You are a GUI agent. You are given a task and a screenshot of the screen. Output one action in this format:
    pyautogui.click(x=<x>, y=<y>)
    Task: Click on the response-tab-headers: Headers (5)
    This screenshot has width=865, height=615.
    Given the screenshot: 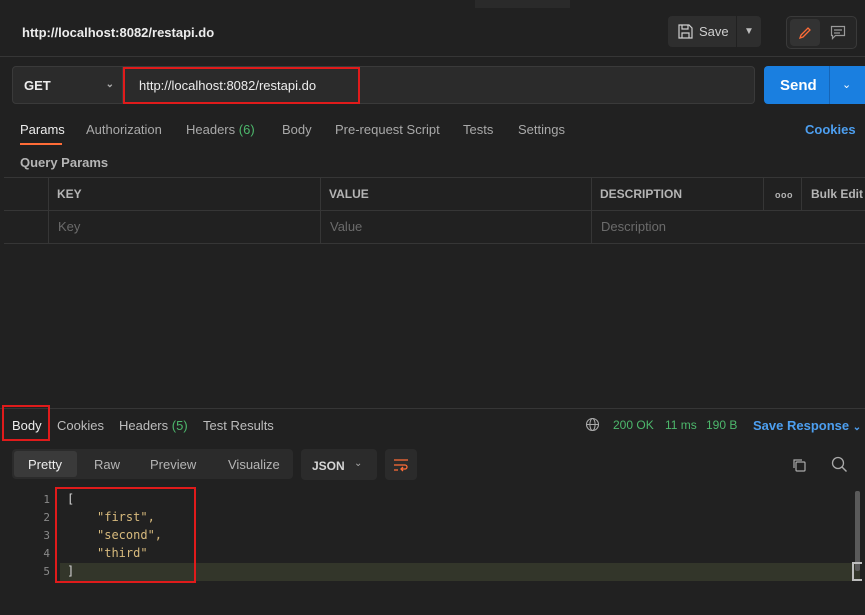 What is the action you would take?
    pyautogui.click(x=153, y=425)
    